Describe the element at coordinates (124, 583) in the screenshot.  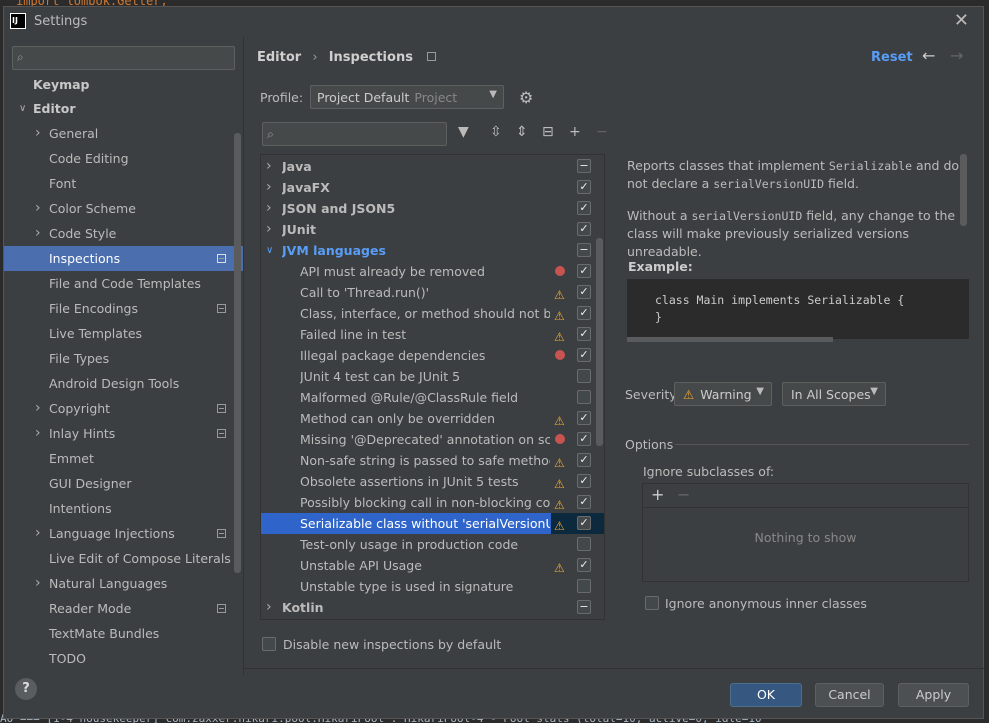
I see `sidebar-item: › Natural Languages` at that location.